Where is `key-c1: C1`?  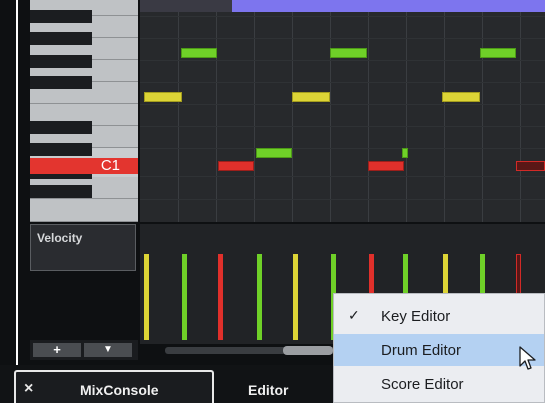 key-c1: C1 is located at coordinates (84, 166).